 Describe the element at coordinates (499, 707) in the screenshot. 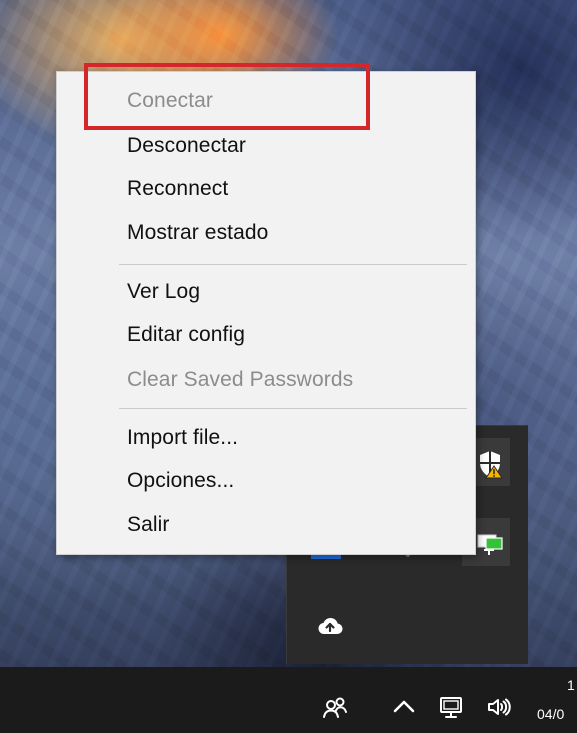

I see `volume-icon` at that location.